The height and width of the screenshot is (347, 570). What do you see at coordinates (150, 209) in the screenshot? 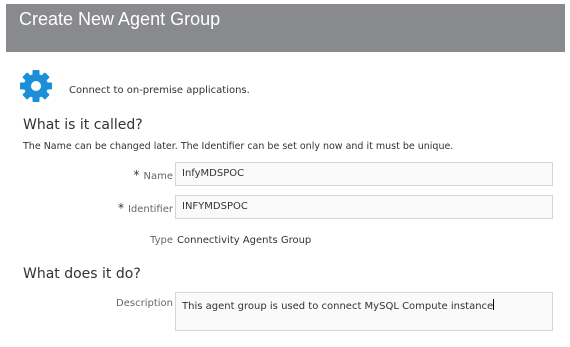
I see `identifier-label-text: Identifier` at bounding box center [150, 209].